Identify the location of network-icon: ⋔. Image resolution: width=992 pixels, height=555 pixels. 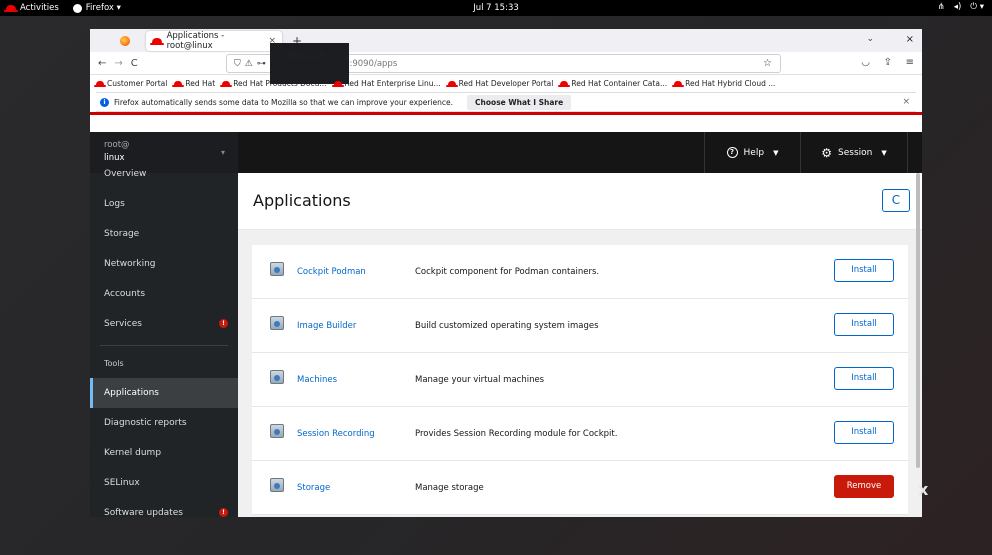
(941, 7).